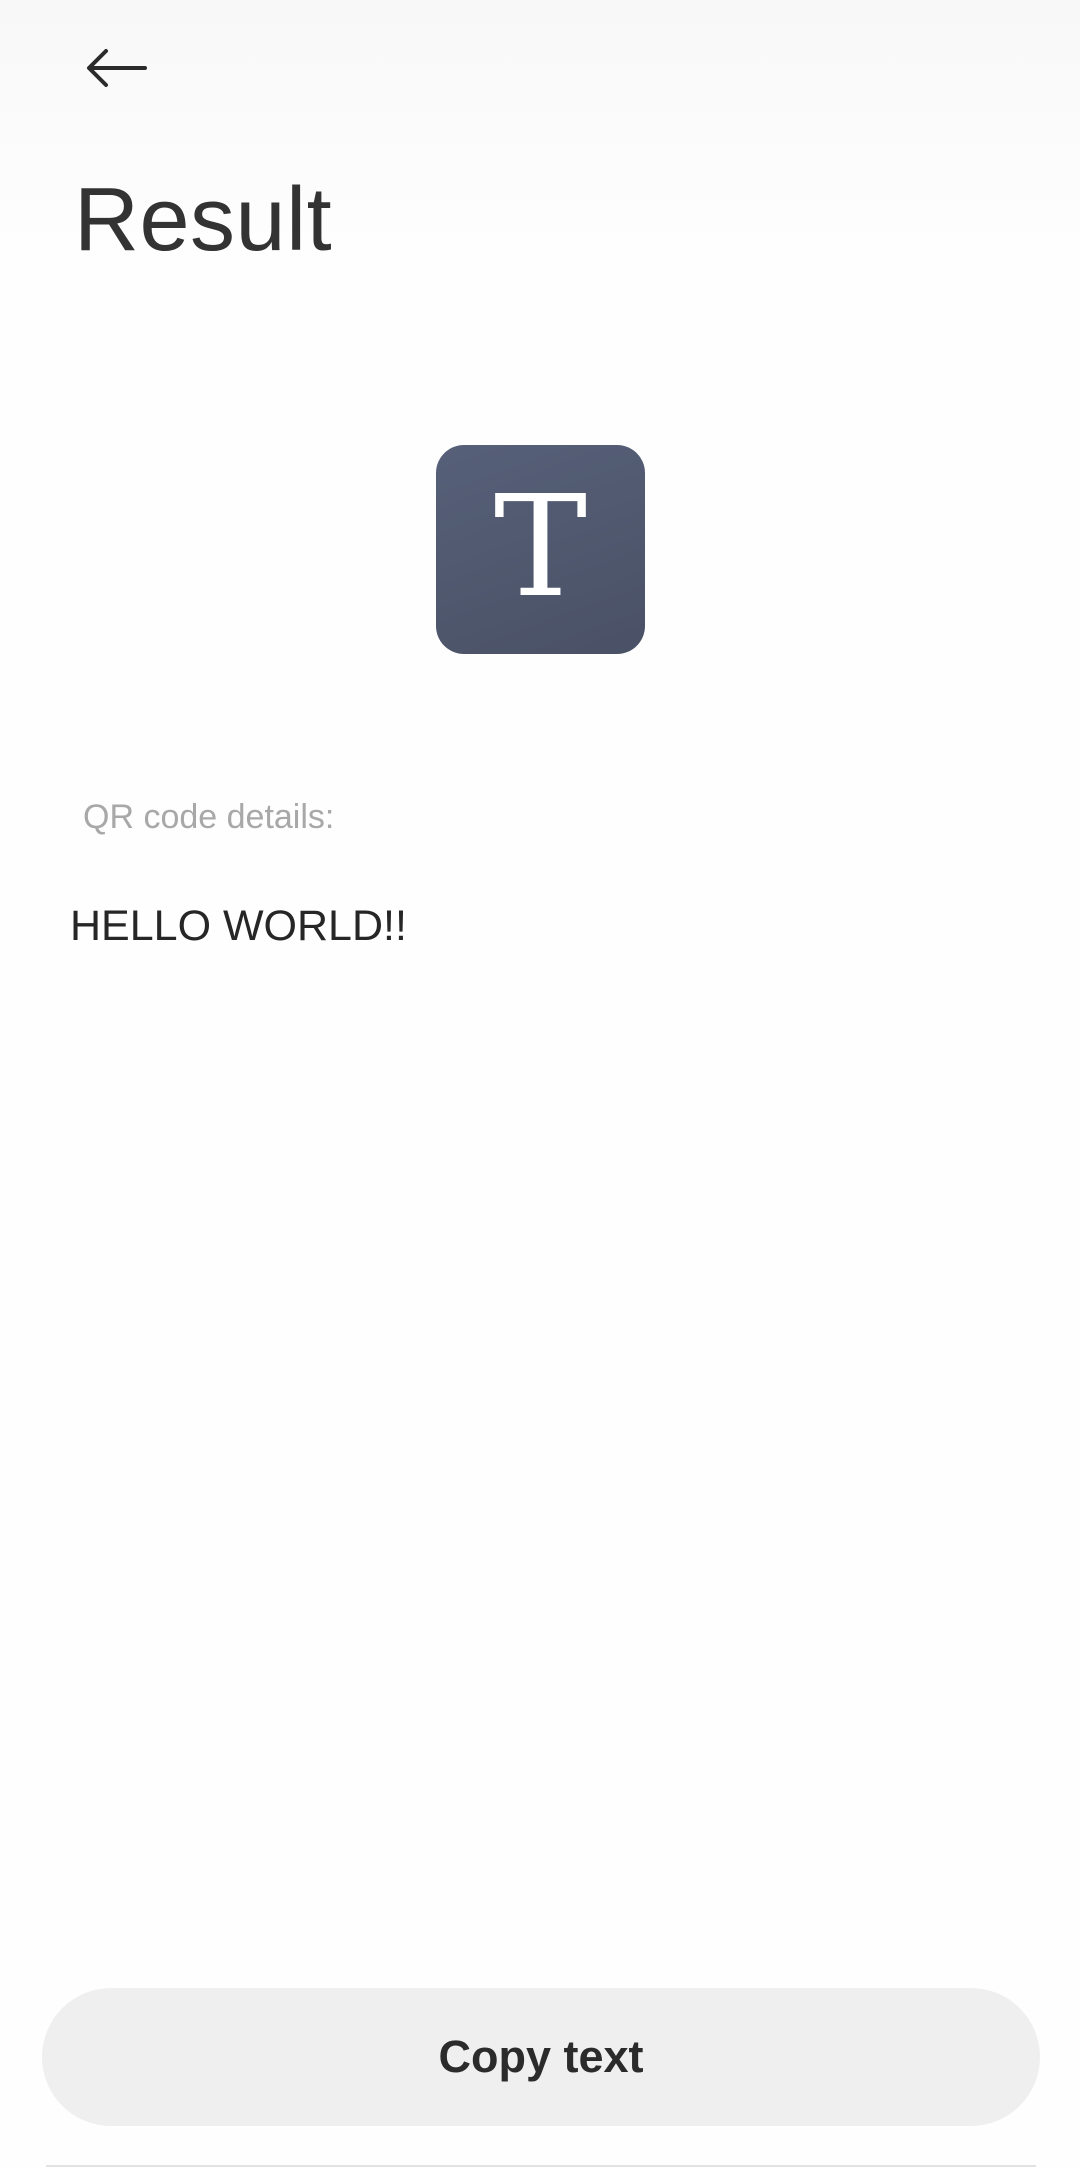 The image size is (1080, 2169). Describe the element at coordinates (541, 2057) in the screenshot. I see `copy-text-button: Copy text` at that location.